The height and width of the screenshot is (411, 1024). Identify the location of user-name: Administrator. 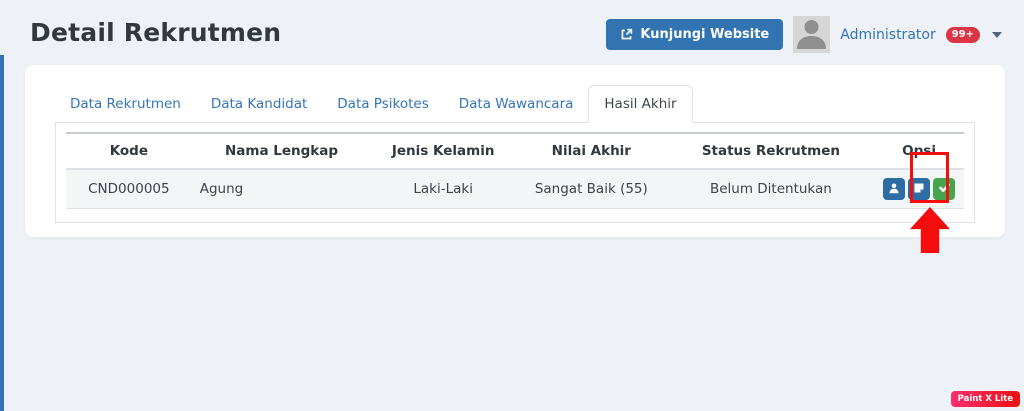
(887, 35).